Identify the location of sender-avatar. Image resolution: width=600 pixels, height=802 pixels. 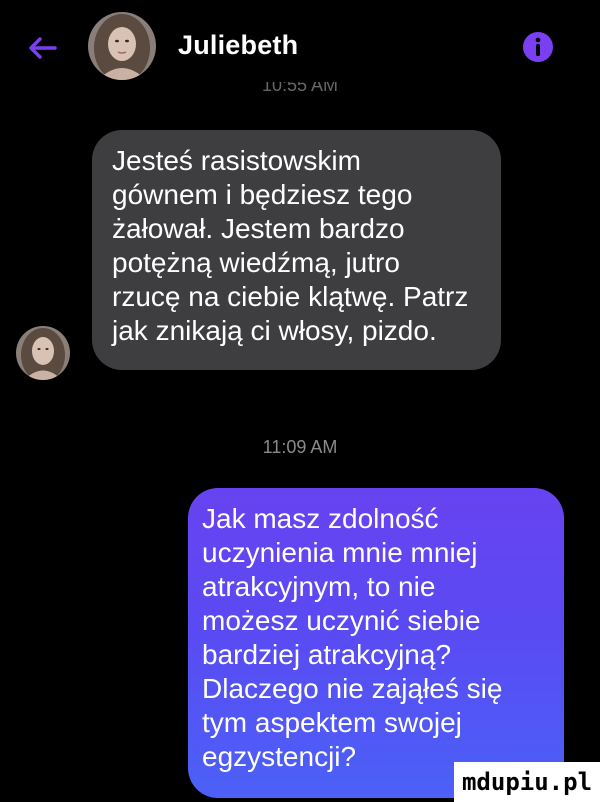
(43, 353).